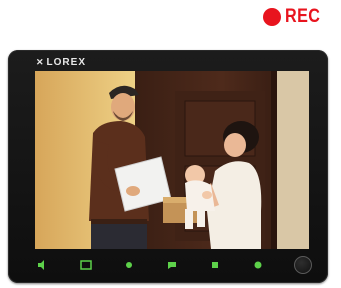  I want to click on power-button, so click(303, 265).